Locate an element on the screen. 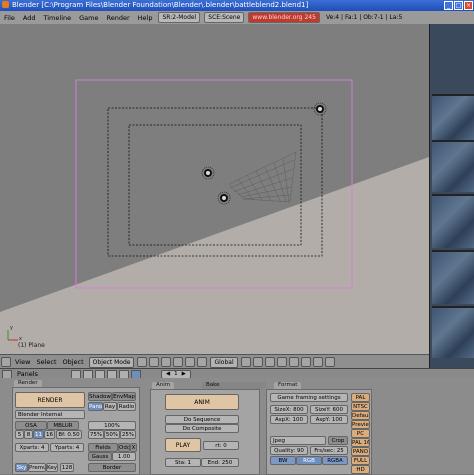  panels-menu: Panels is located at coordinates (27, 374).